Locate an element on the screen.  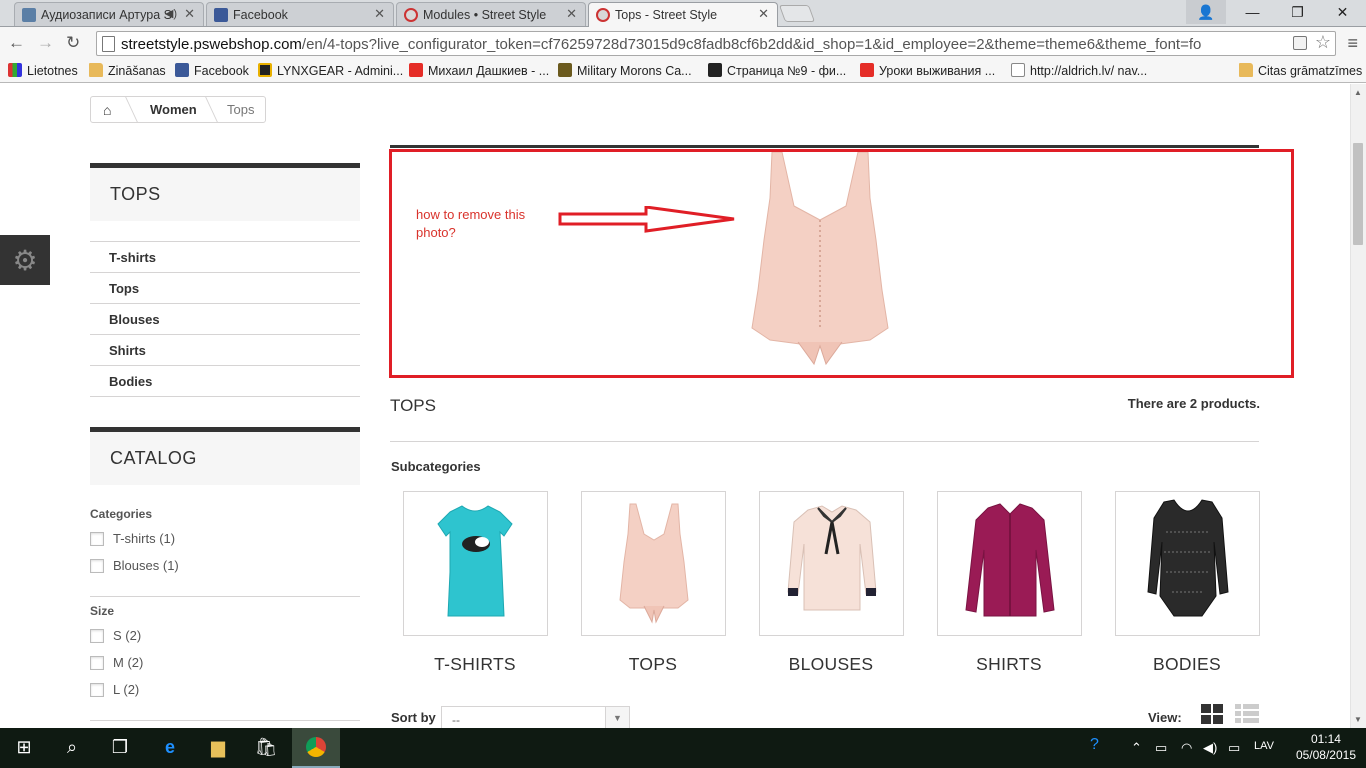
bookmark-folder: Zināšanas is located at coordinates (127, 70).